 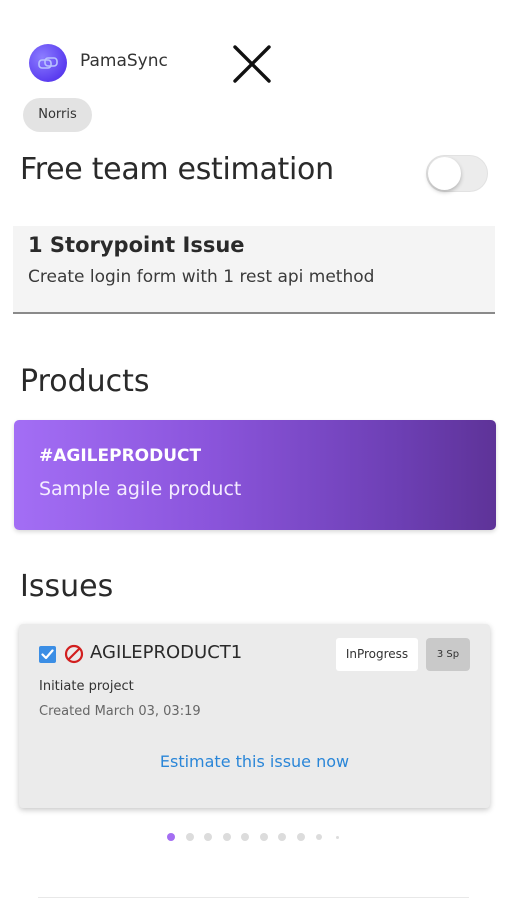 I want to click on issue-key: AGILEPRODUCT1, so click(x=166, y=652).